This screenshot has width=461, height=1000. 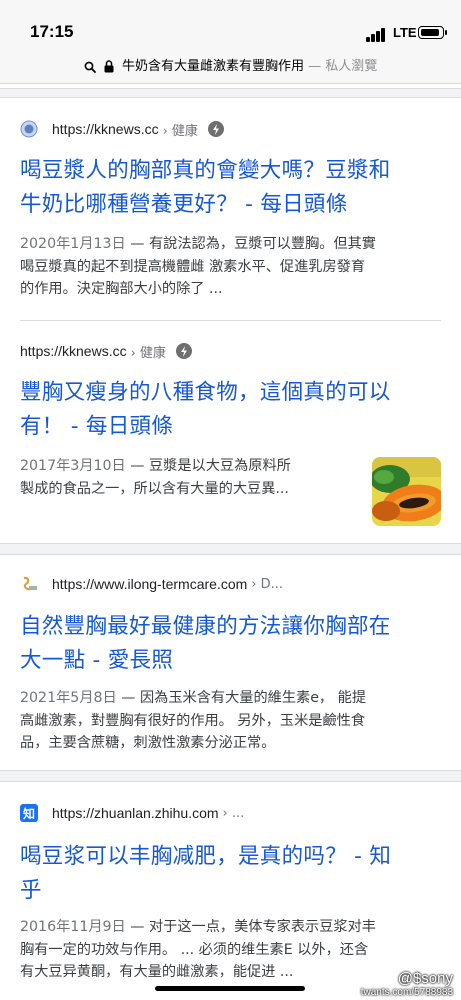 I want to click on result-title-line: 牛奶比哪種營養更好？ - 每日頭條, so click(x=232, y=205).